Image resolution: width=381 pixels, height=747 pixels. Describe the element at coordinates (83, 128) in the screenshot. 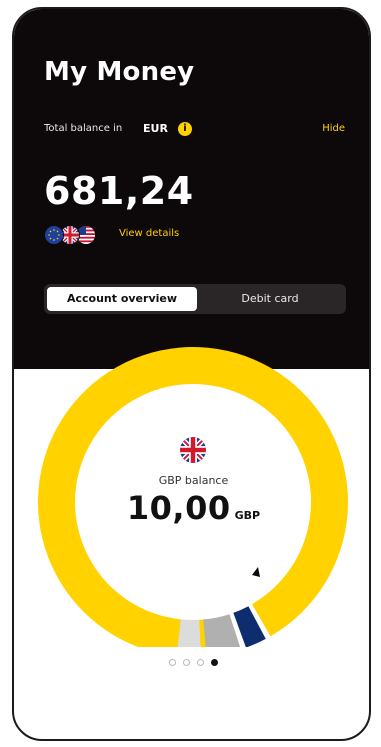

I see `total-balance-label: Total balance in` at that location.